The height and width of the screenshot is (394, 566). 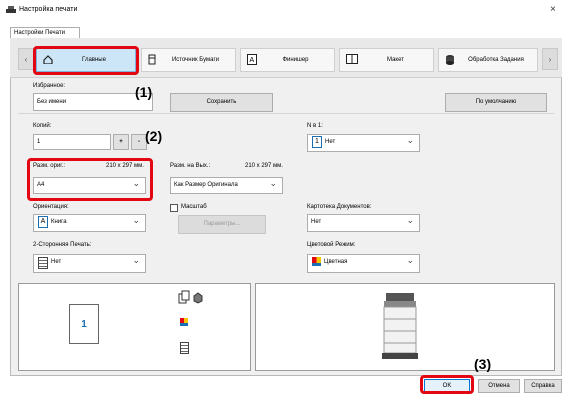 I want to click on tab-paper-source: Источник Бумаги, so click(x=188, y=60).